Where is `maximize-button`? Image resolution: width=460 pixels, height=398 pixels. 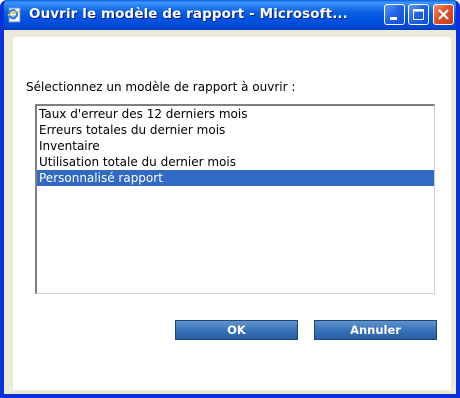
maximize-button is located at coordinates (418, 14).